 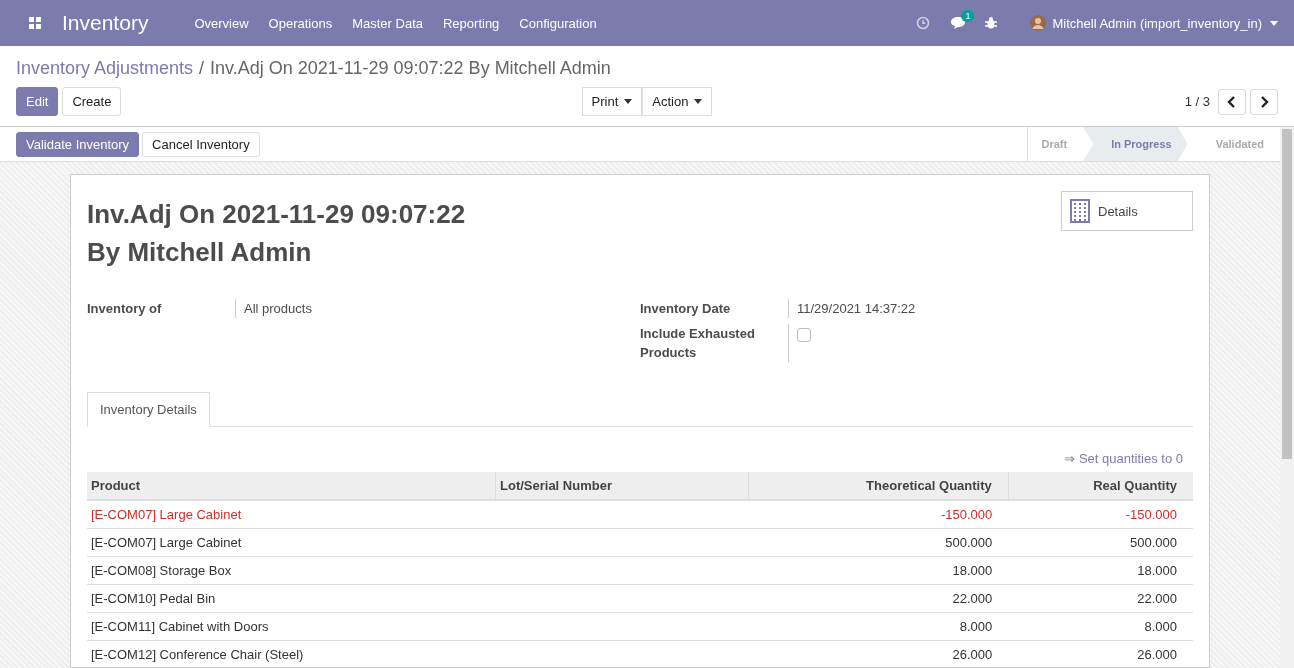 I want to click on chevron-left-icon, so click(x=1232, y=101).